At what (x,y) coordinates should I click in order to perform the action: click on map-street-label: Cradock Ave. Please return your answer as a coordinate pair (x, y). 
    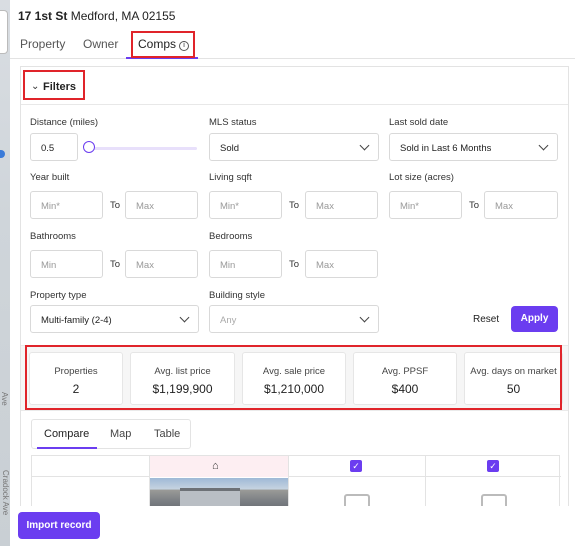
    Looking at the image, I should click on (5, 493).